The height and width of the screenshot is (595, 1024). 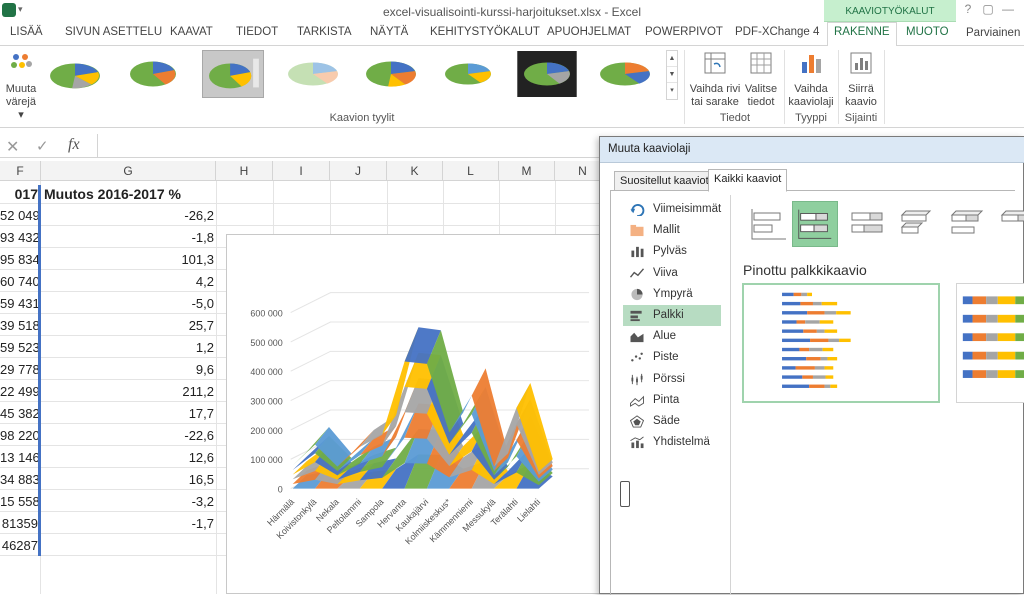 What do you see at coordinates (625, 494) in the screenshot?
I see `resize-handle-icon` at bounding box center [625, 494].